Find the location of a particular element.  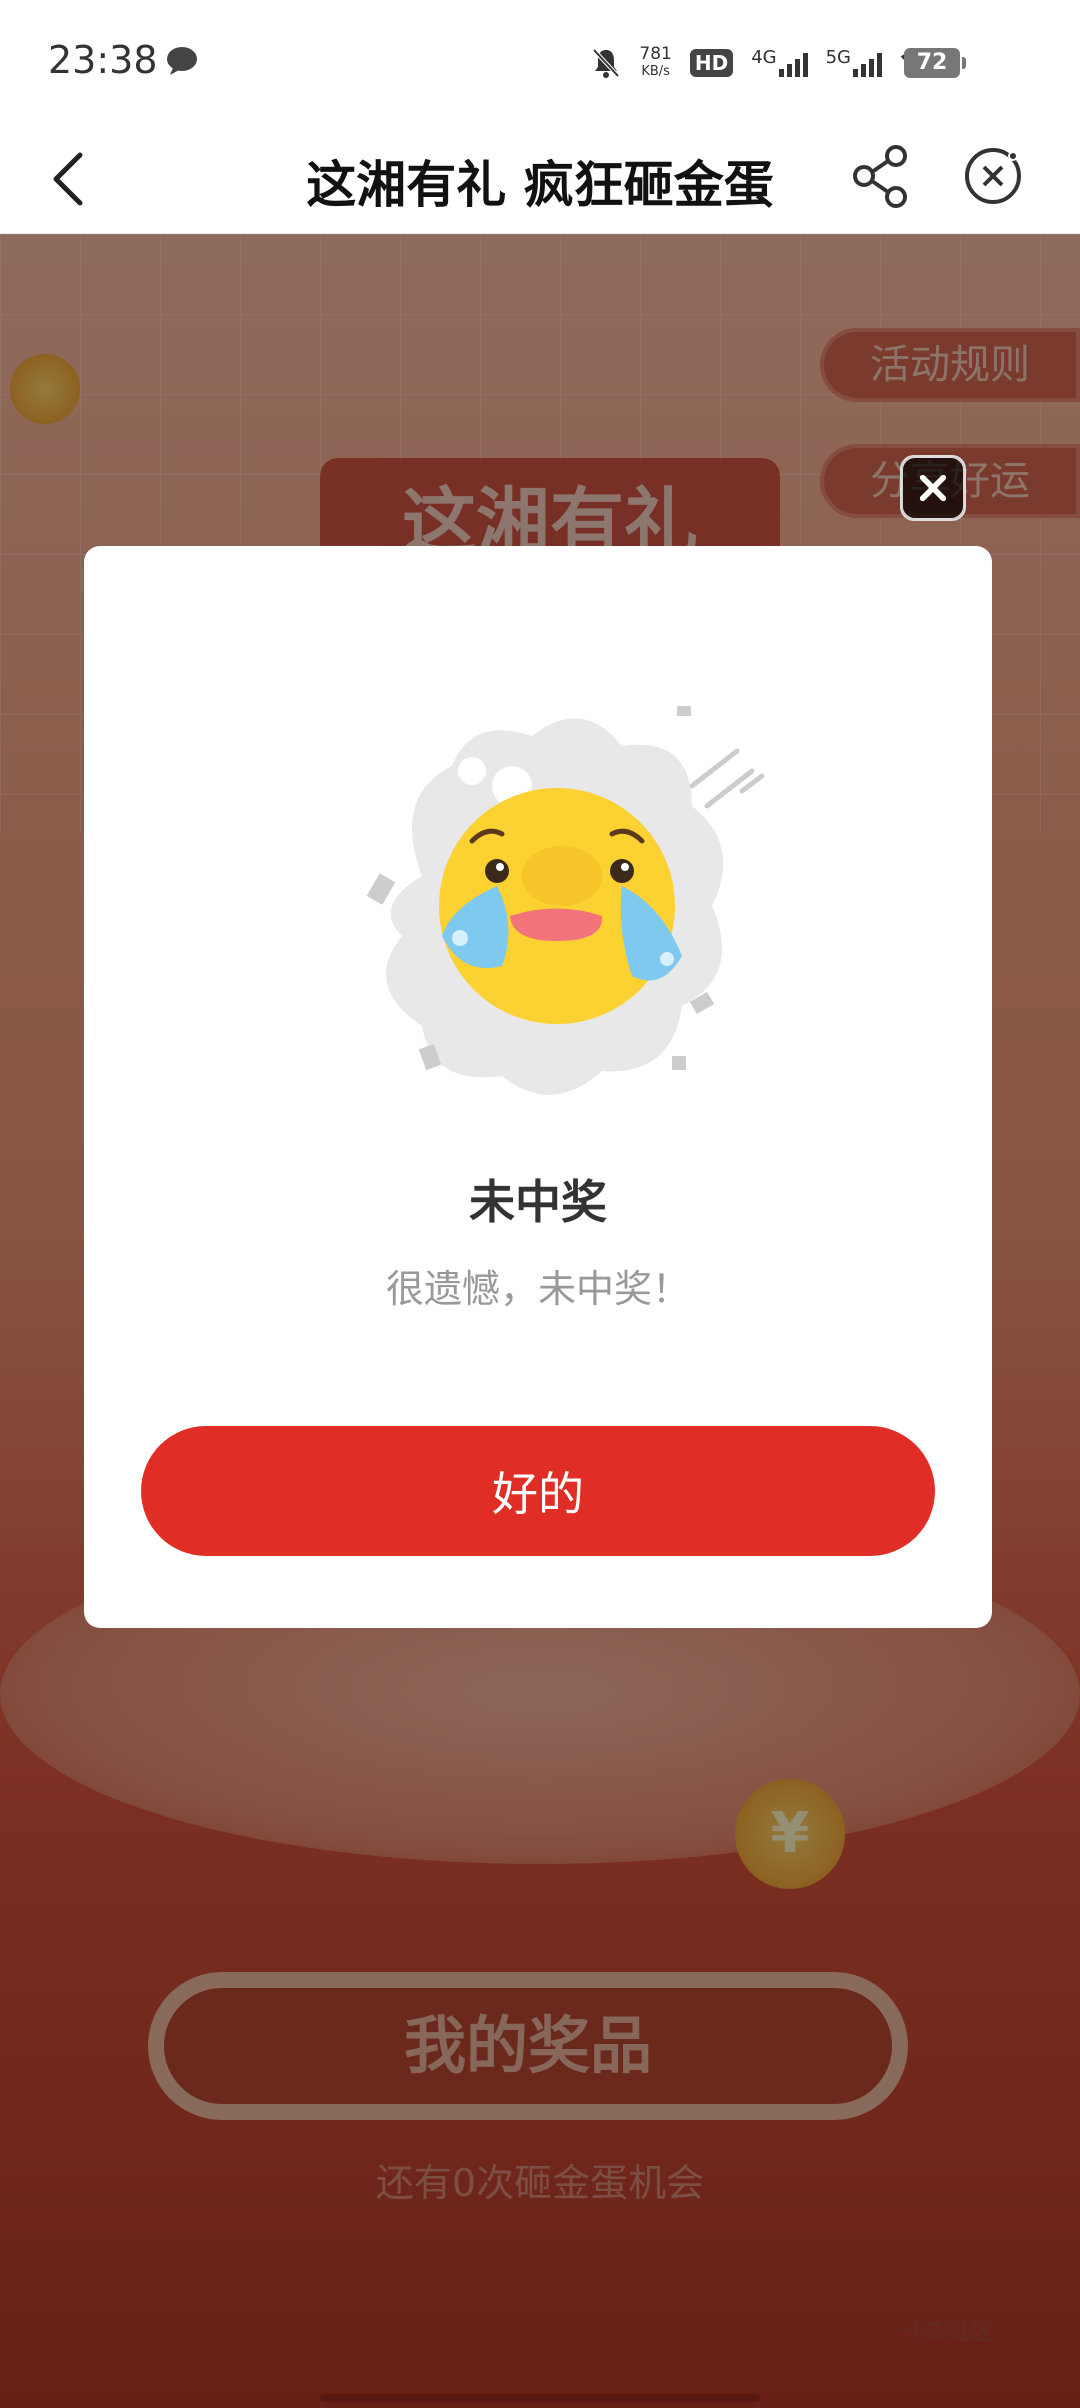

hd-badge: HD is located at coordinates (711, 63).